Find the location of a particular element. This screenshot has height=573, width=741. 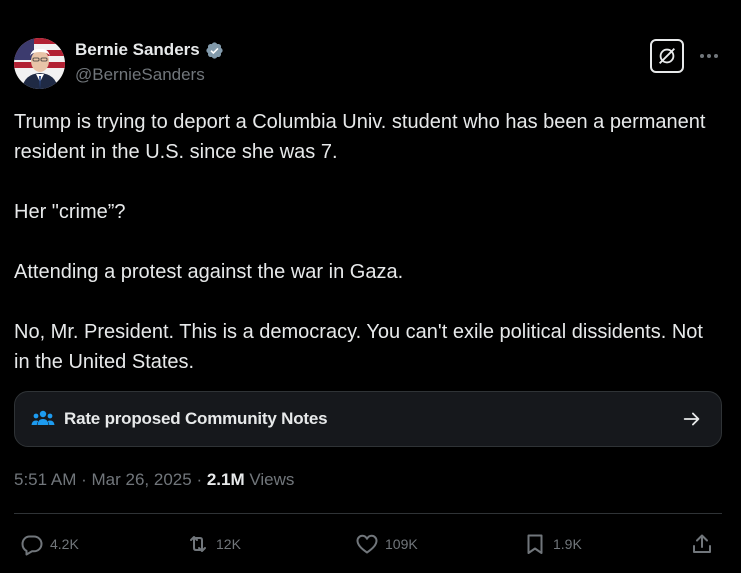

repost-icon is located at coordinates (198, 544).